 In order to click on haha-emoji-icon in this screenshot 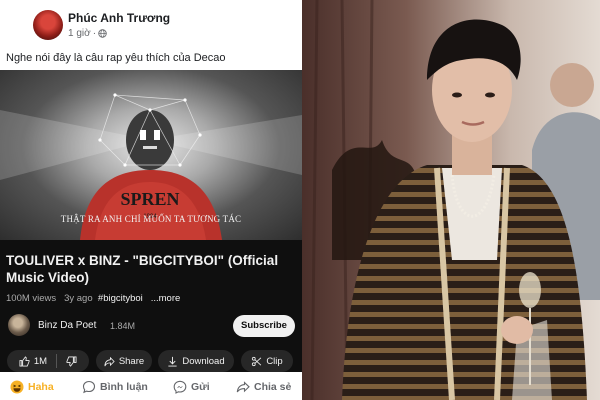, I will do `click(17, 387)`.